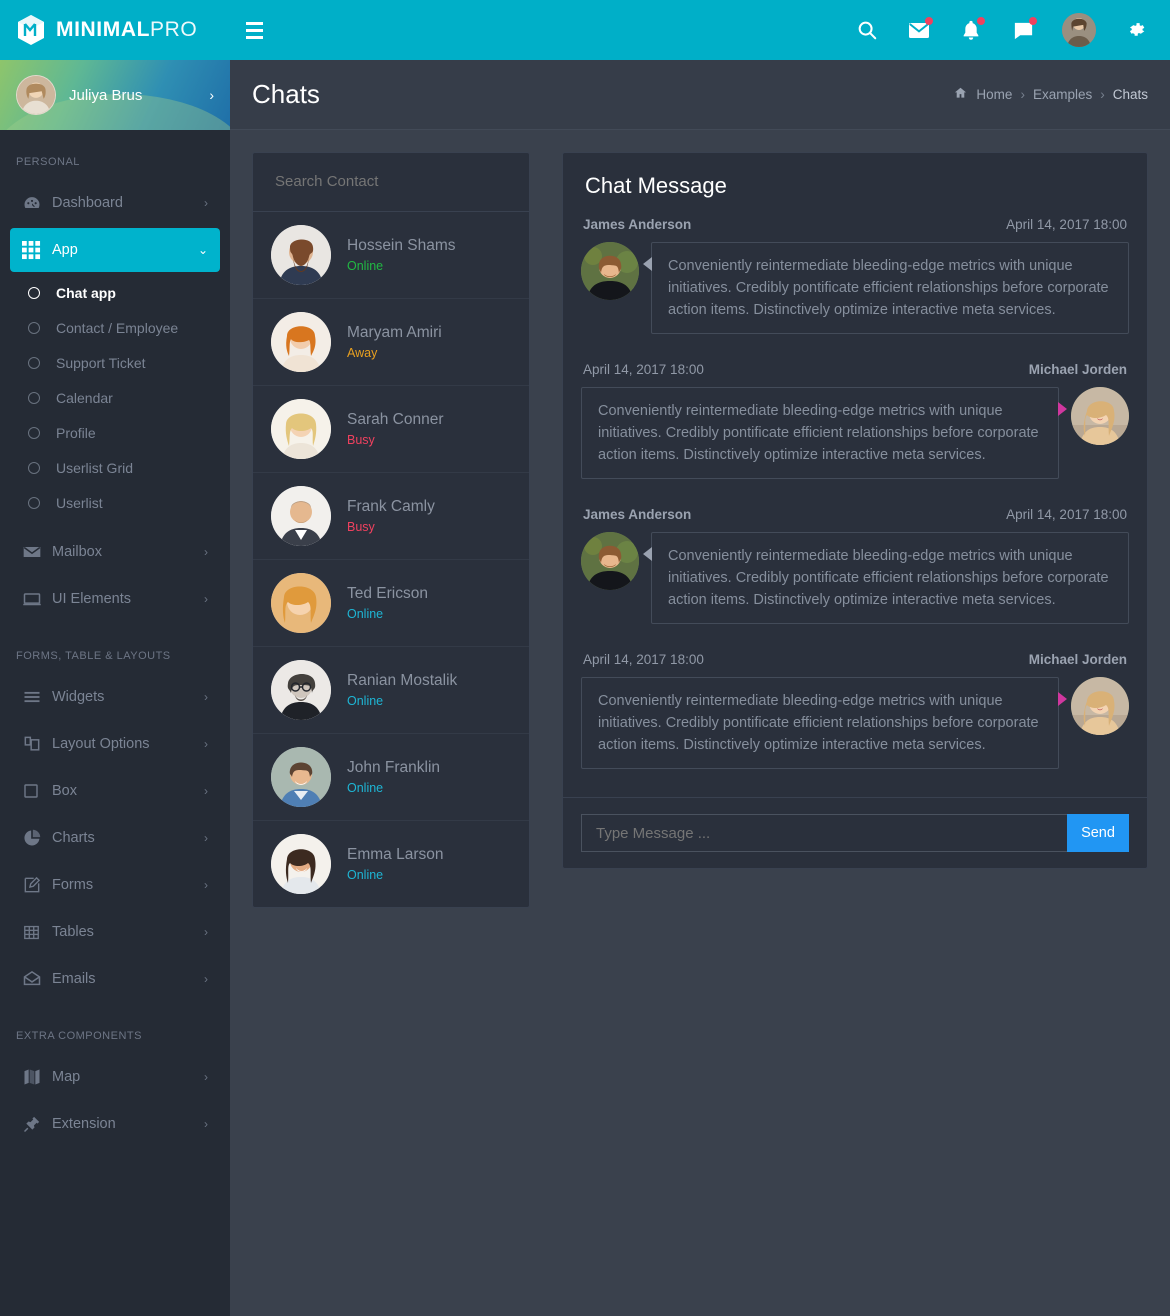 The image size is (1170, 1316). Describe the element at coordinates (391, 506) in the screenshot. I see `contact-name: Frank Camly` at that location.